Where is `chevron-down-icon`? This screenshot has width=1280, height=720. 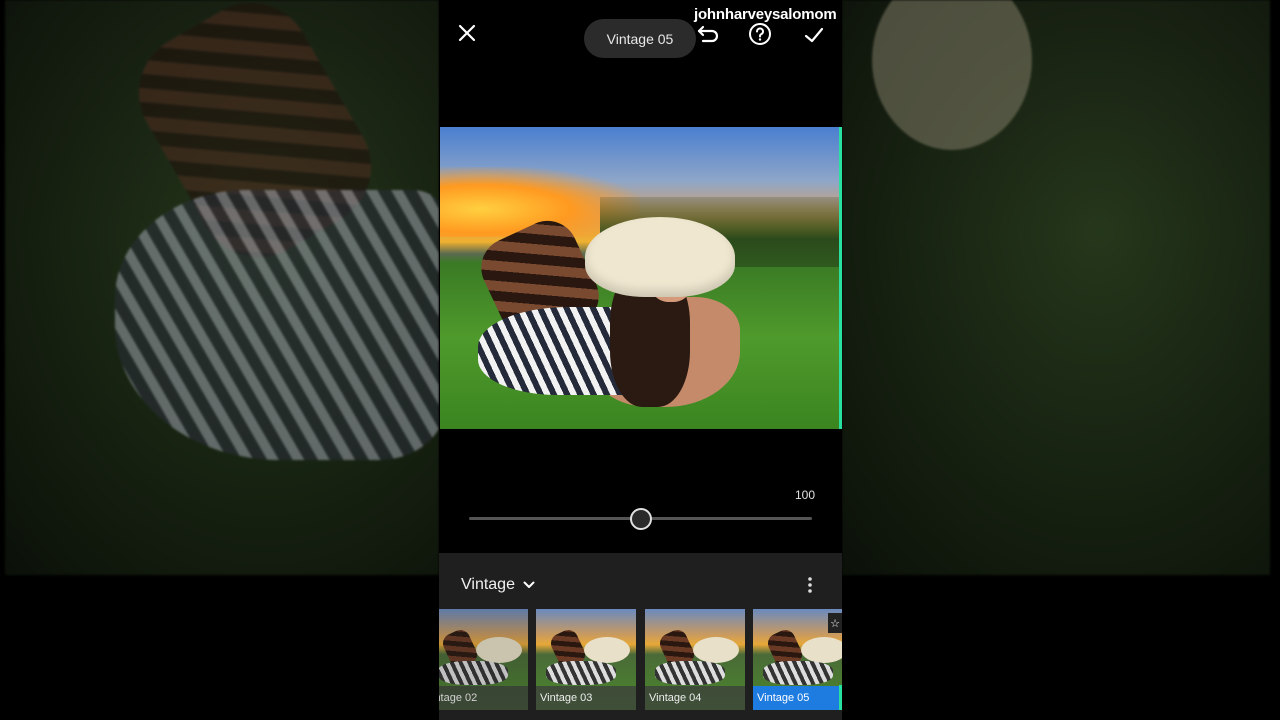
chevron-down-icon is located at coordinates (529, 584).